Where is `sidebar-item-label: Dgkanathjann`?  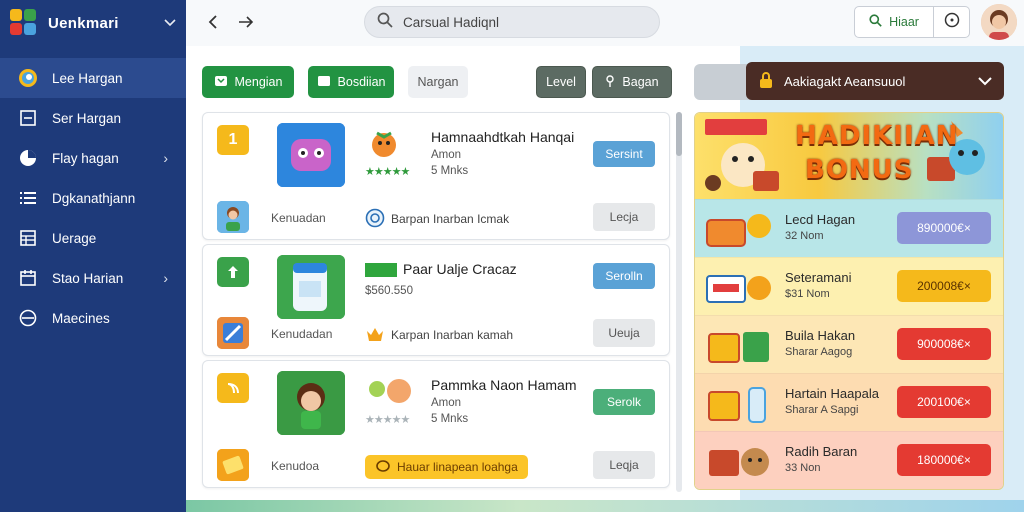
sidebar-item-label: Dgkanathjann is located at coordinates (94, 198).